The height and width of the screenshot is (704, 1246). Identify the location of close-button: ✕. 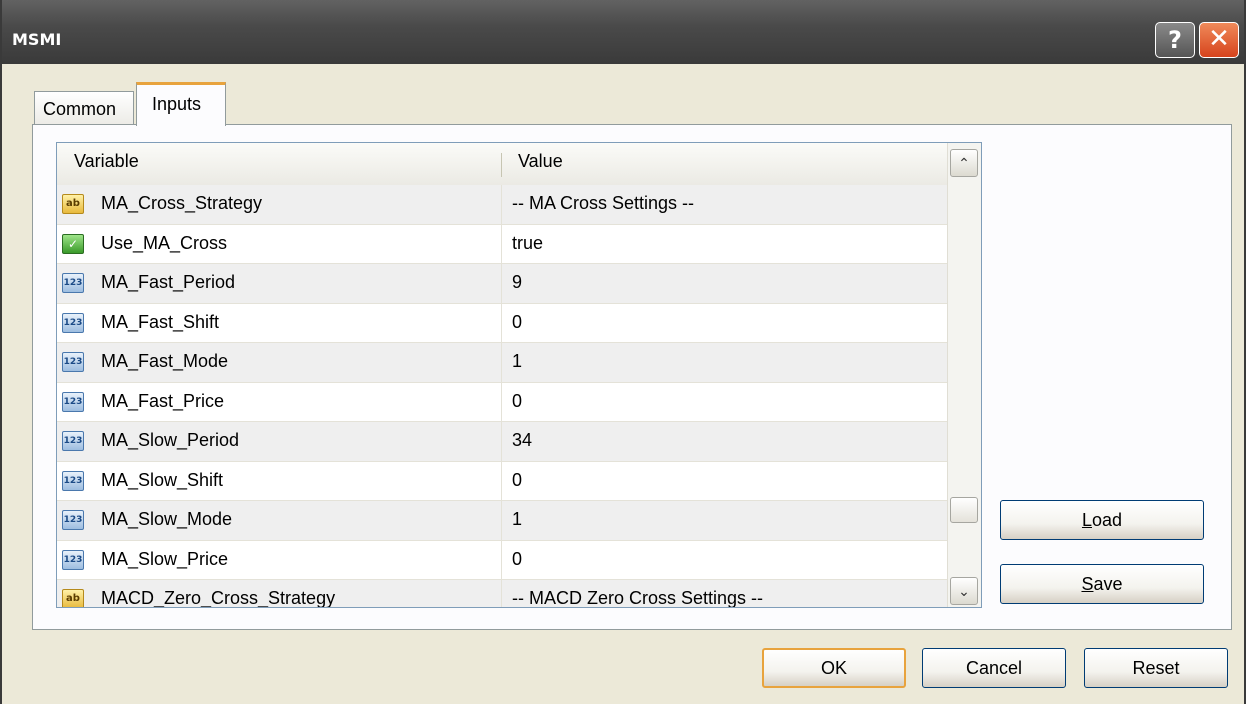
(1219, 40).